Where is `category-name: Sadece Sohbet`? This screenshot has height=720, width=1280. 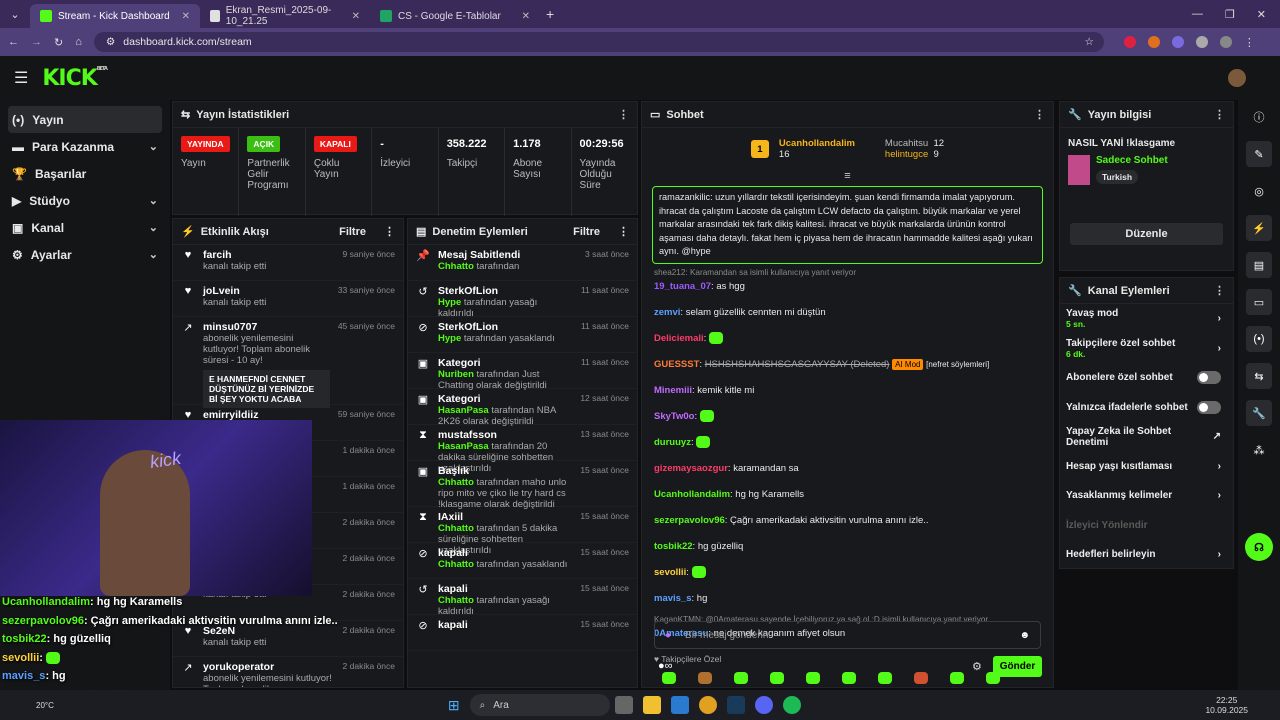 category-name: Sadece Sohbet is located at coordinates (1132, 160).